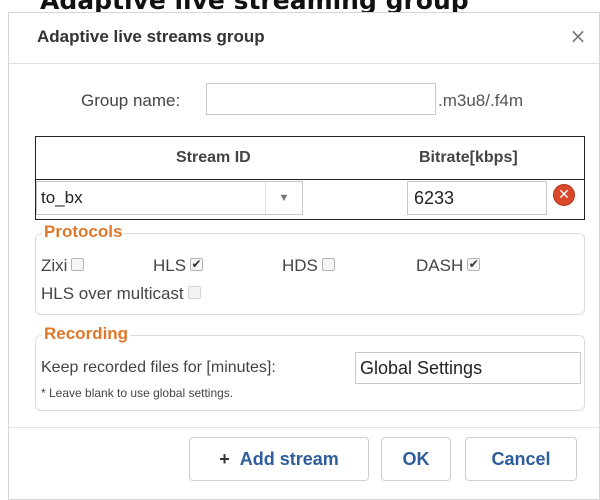  I want to click on recording-duration-input, so click(468, 368).